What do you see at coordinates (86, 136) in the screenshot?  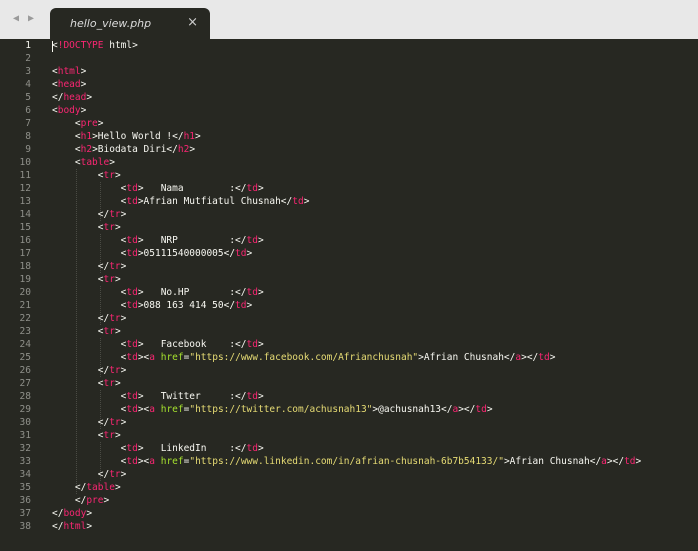 I see `code-token: h1` at bounding box center [86, 136].